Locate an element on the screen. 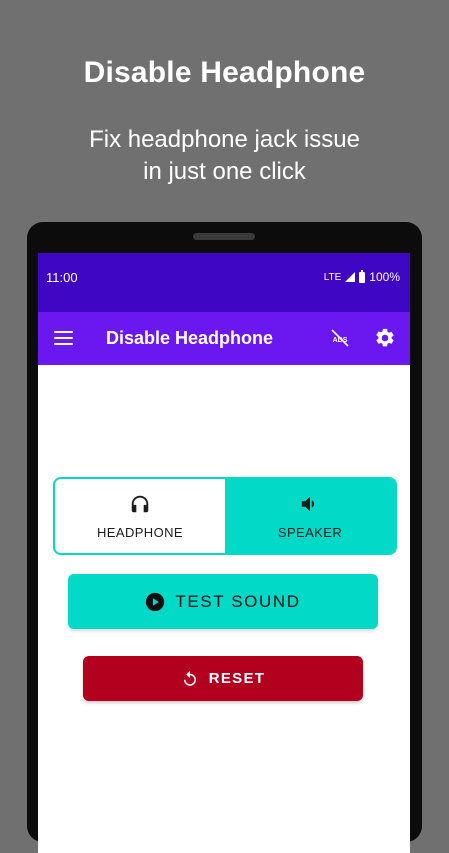 The height and width of the screenshot is (853, 449). headphone-option: HEADPHONE is located at coordinates (140, 516).